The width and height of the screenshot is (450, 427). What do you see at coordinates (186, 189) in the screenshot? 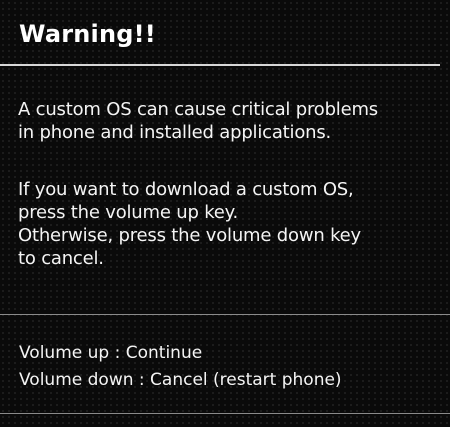
I see `message-line: If you want to download a custom OS,` at bounding box center [186, 189].